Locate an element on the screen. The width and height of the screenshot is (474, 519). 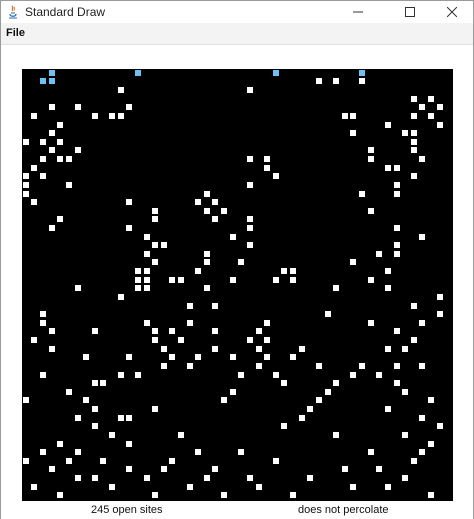
title-bar: Standard Draw is located at coordinates (237, 12).